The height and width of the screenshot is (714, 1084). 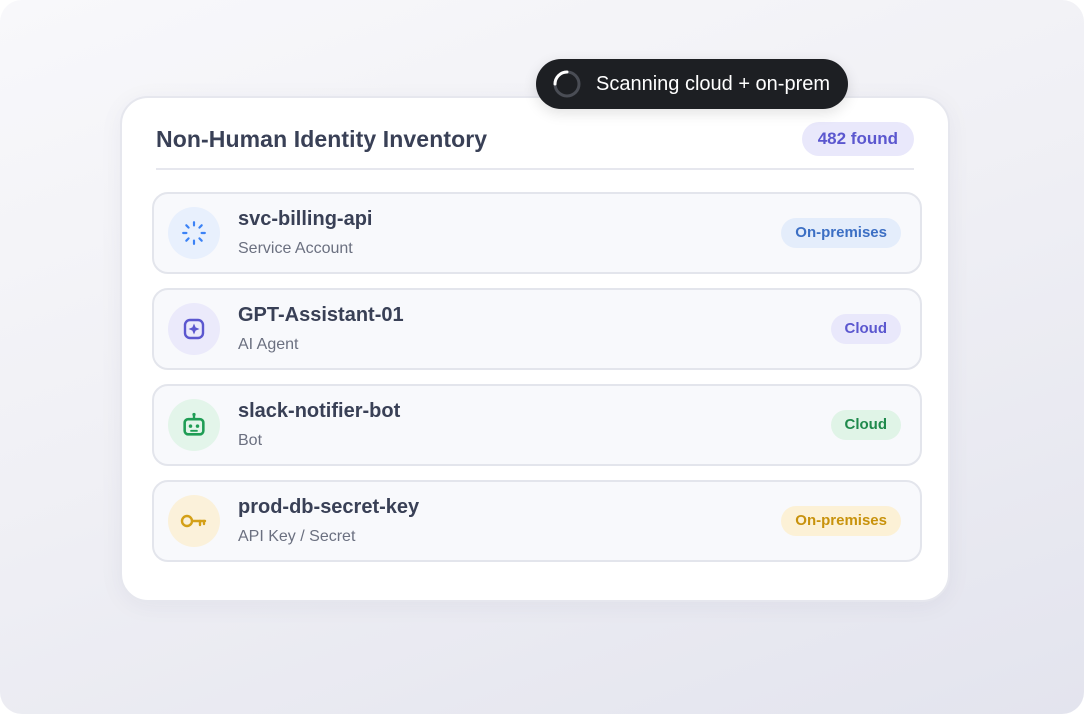 I want to click on identity-type: Service Account, so click(x=295, y=248).